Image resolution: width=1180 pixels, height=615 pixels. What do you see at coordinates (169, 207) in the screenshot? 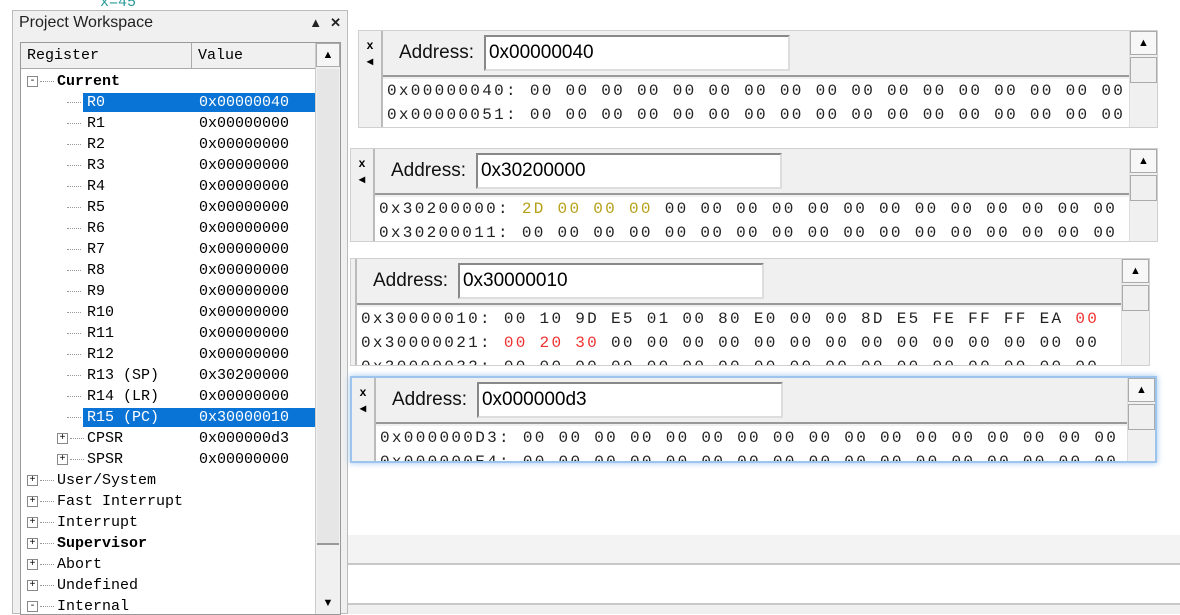
I see `register-row: R5 0x00000000` at bounding box center [169, 207].